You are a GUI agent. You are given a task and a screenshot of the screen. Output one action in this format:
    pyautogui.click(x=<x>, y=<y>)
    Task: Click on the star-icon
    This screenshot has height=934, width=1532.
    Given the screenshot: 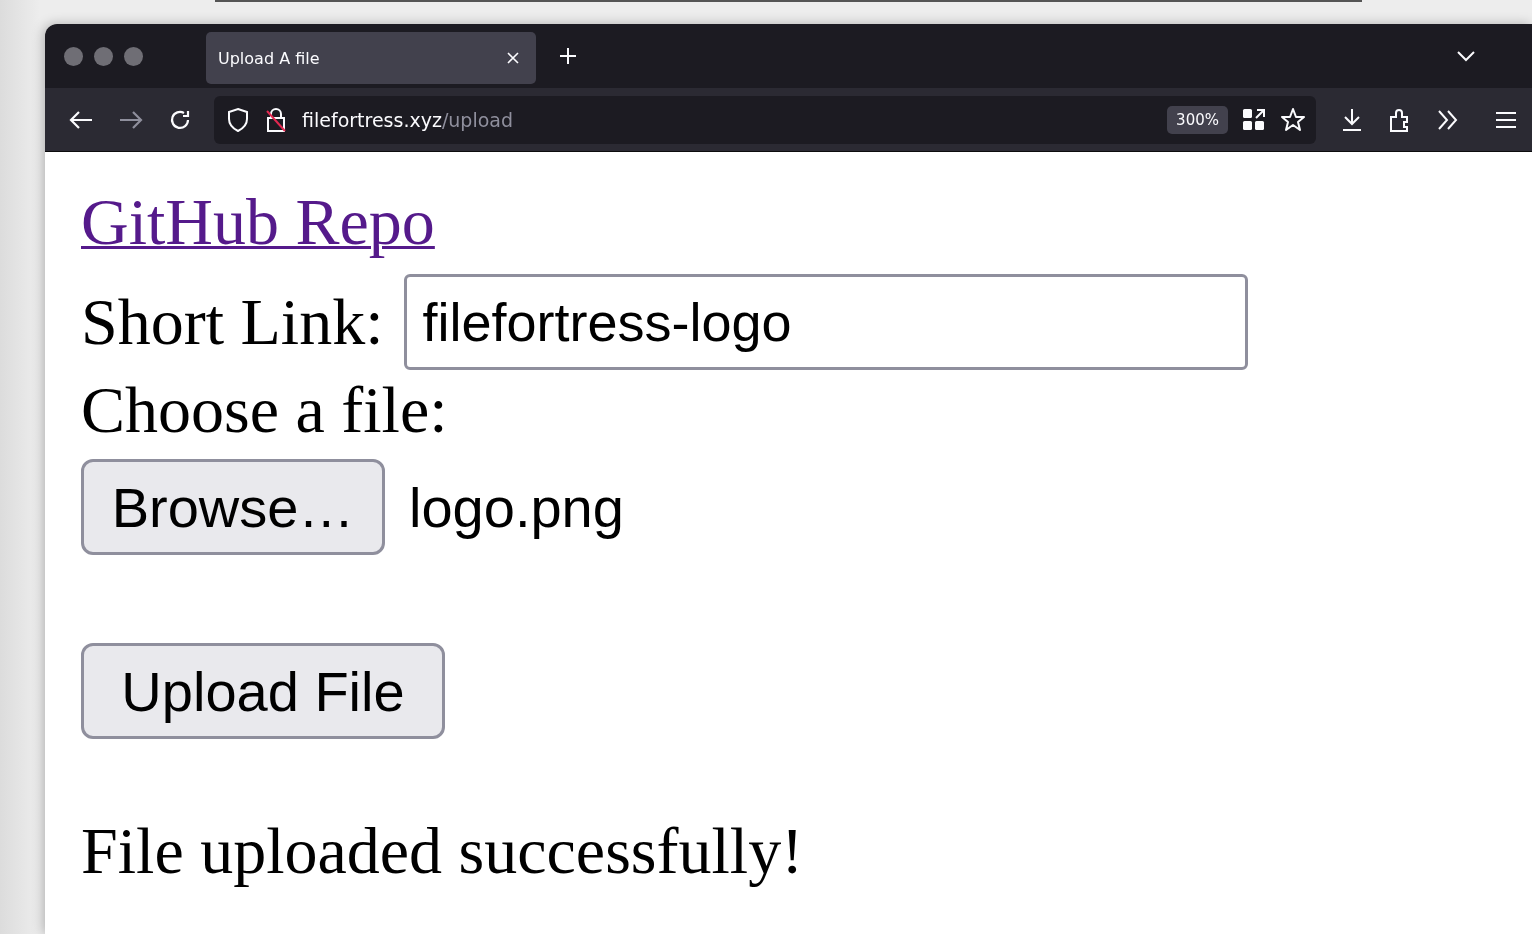 What is the action you would take?
    pyautogui.click(x=1293, y=119)
    